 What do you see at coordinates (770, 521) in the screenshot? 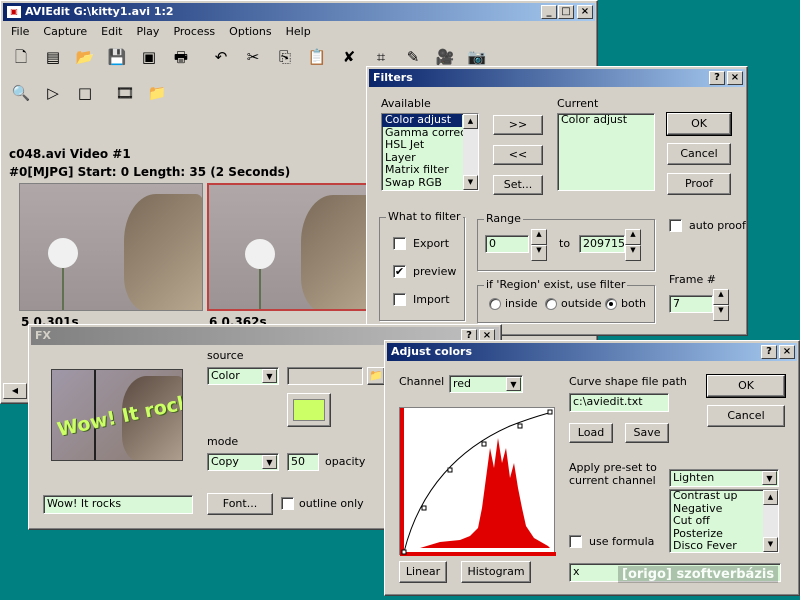
I see `preset-scrollbar: ▲ ▼` at bounding box center [770, 521].